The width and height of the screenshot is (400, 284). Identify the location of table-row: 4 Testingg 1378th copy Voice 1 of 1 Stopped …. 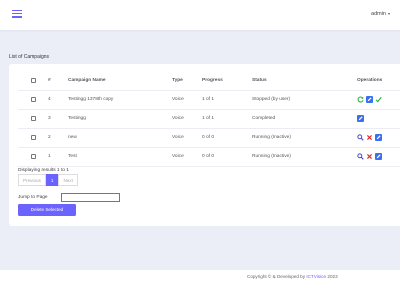
(209, 100).